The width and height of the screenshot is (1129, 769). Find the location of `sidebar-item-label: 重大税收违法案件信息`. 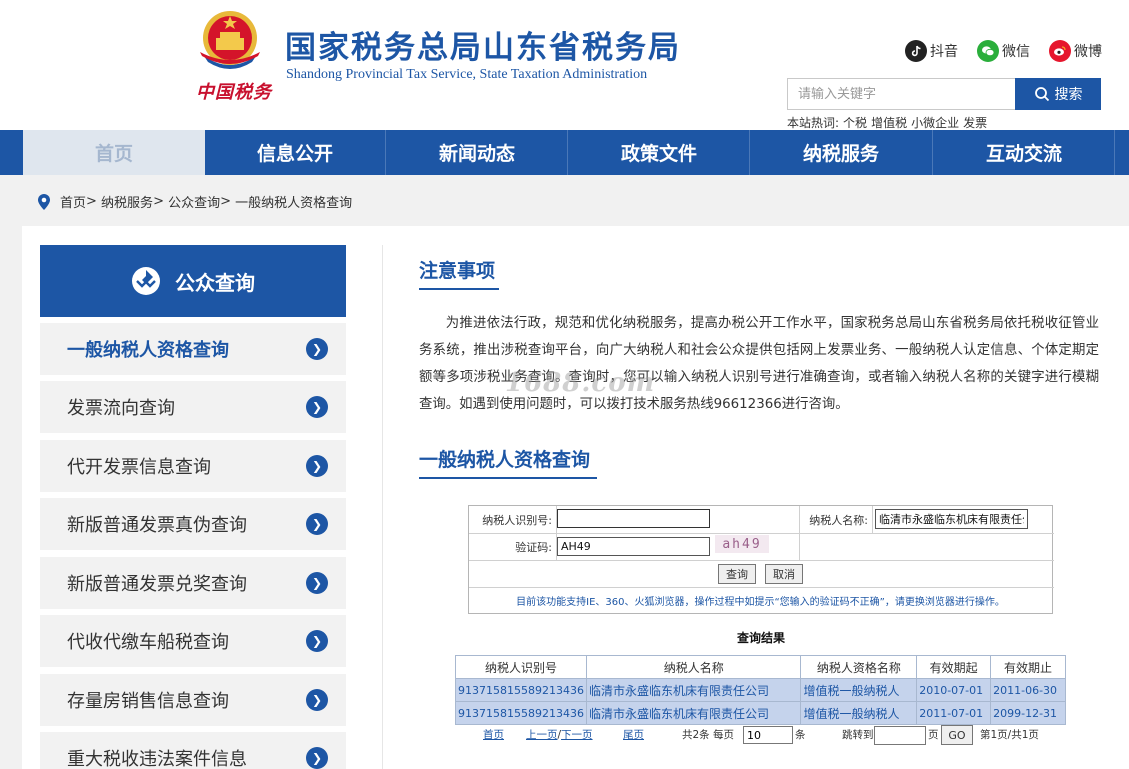

sidebar-item-label: 重大税收违法案件信息 is located at coordinates (157, 759).